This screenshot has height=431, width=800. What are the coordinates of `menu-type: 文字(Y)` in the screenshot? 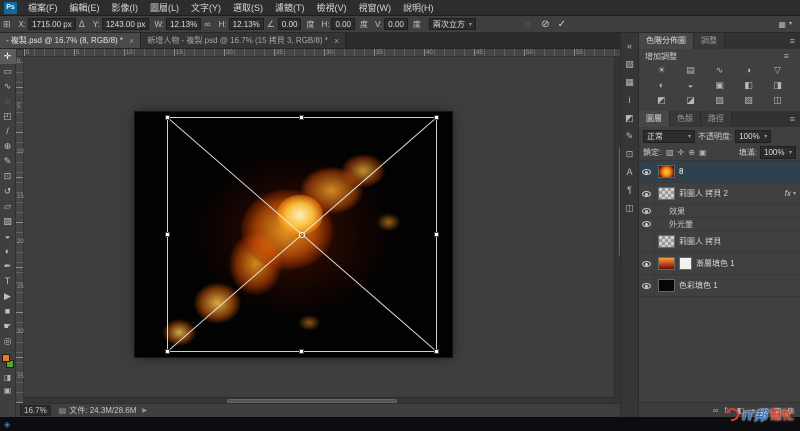 It's located at (206, 8).